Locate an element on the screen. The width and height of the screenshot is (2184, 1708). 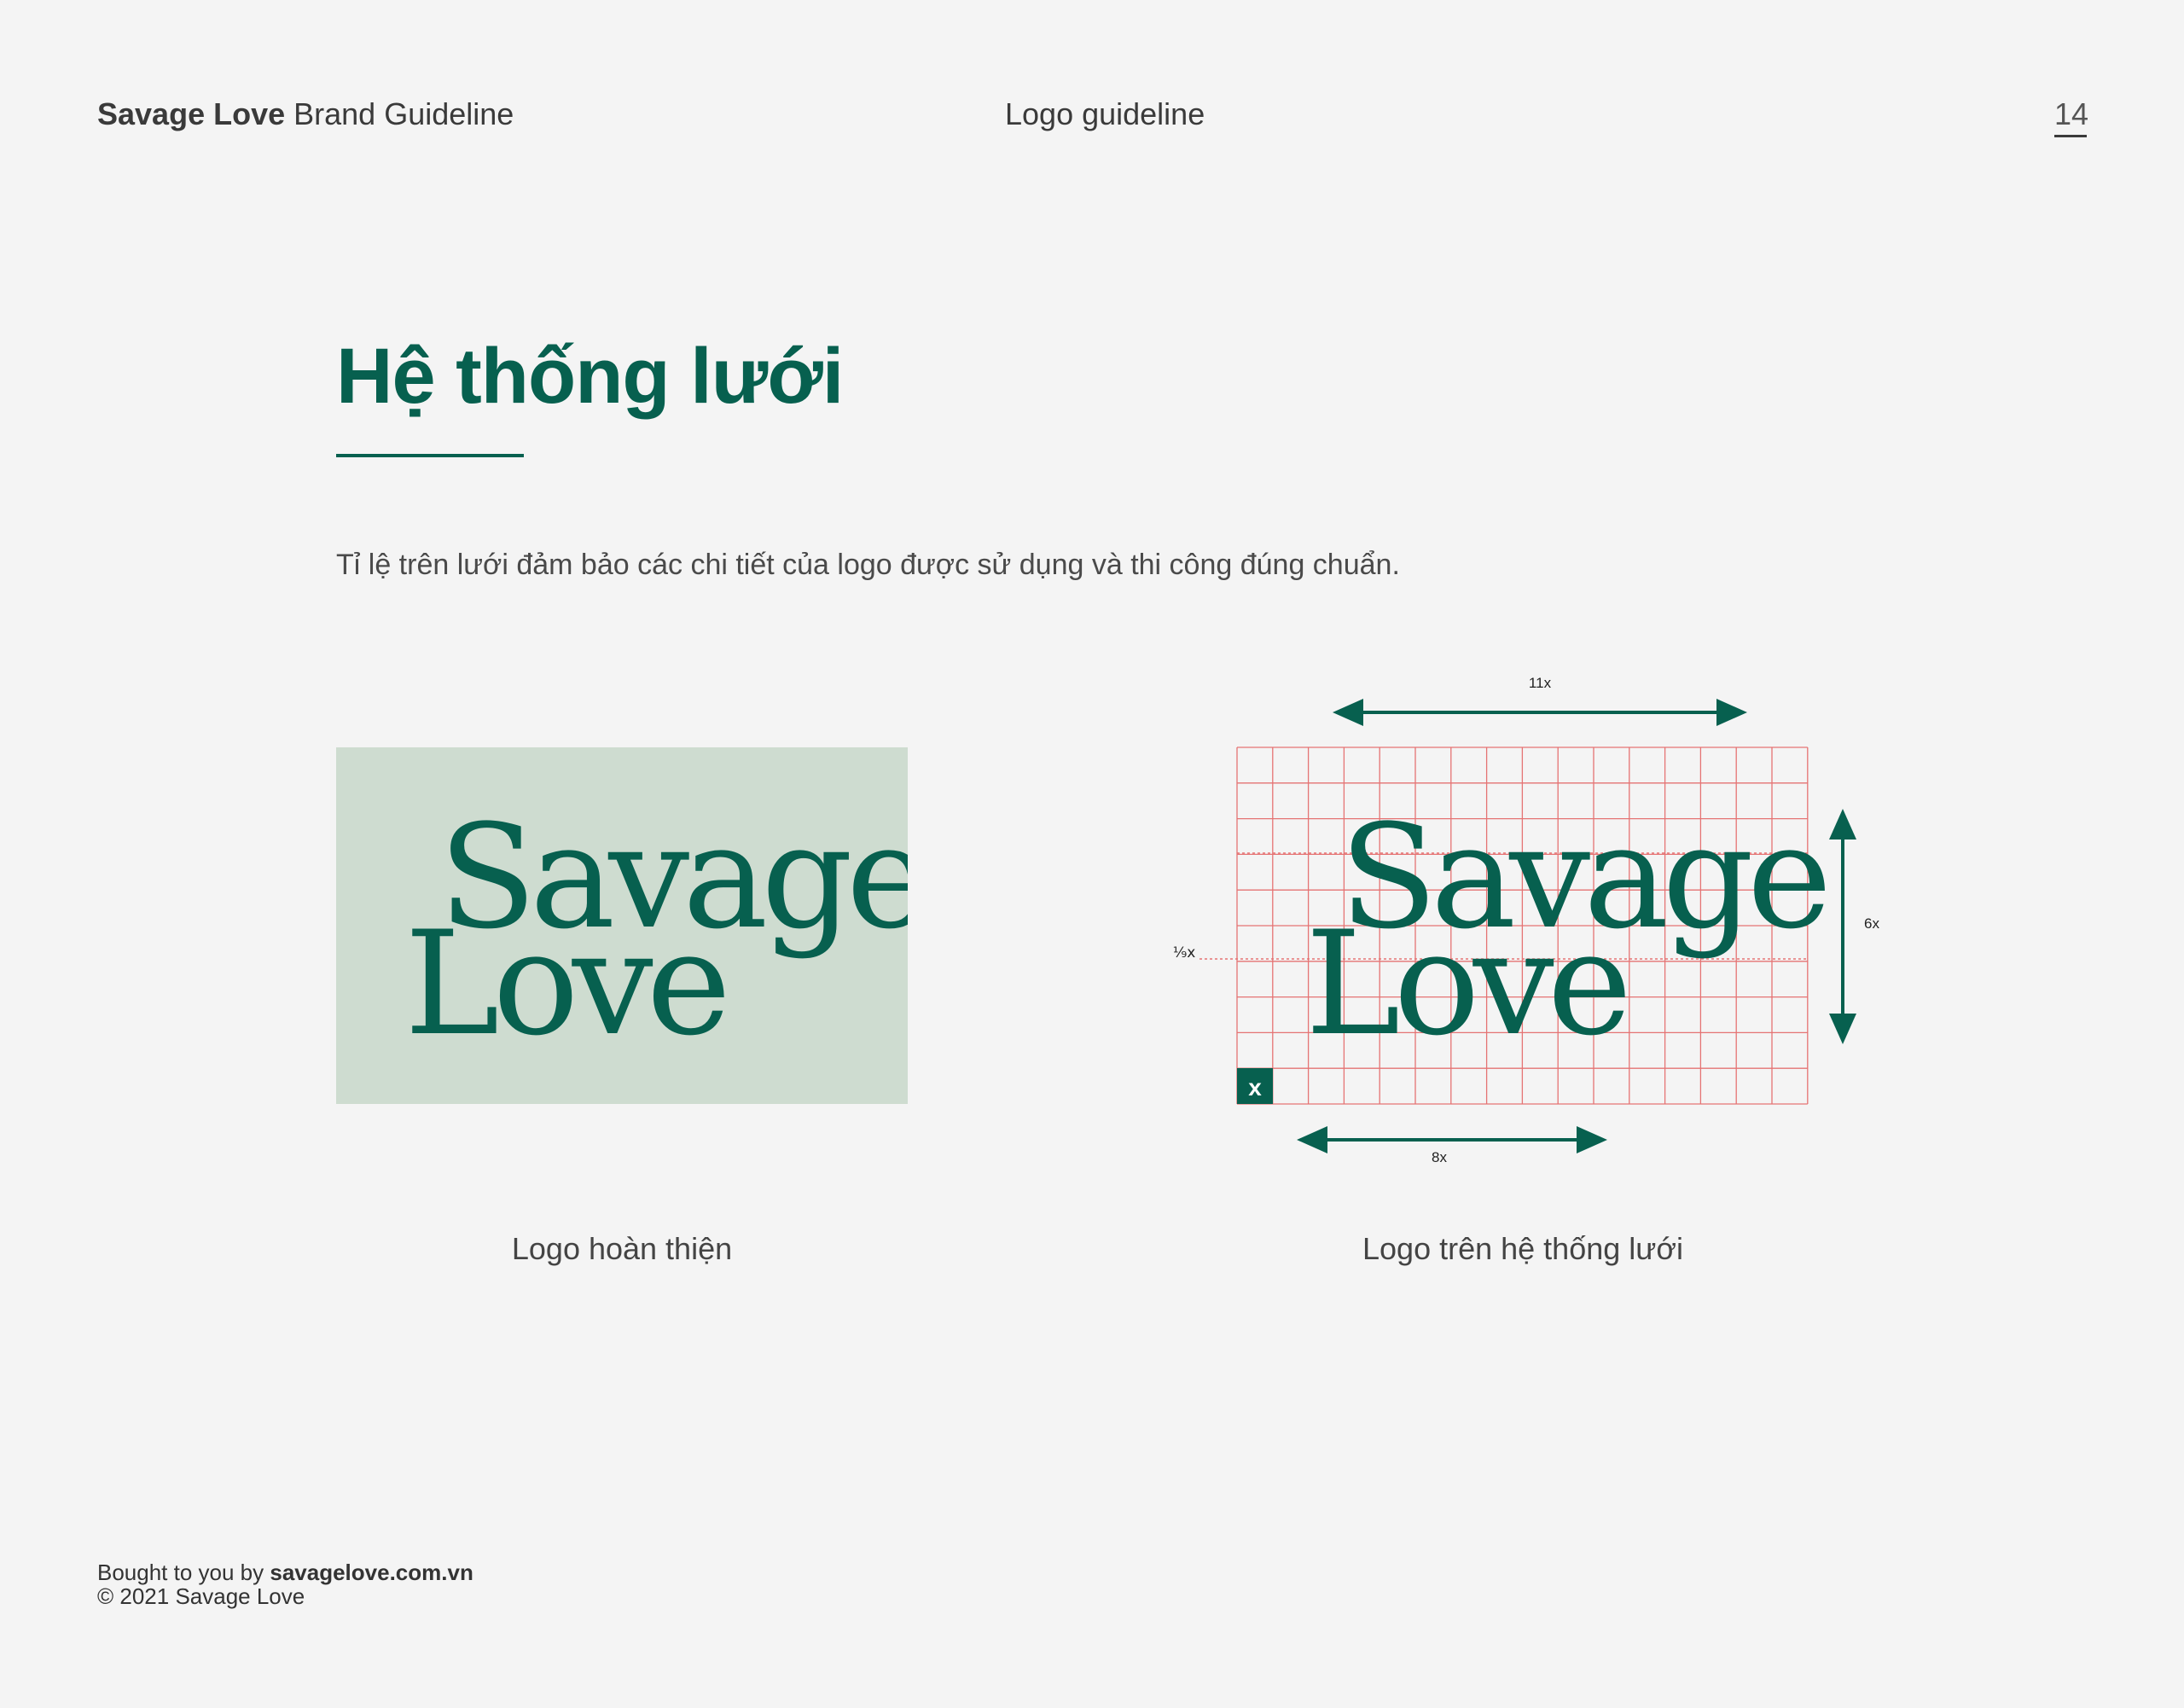
section-title: Logo guideline is located at coordinates (1105, 114).